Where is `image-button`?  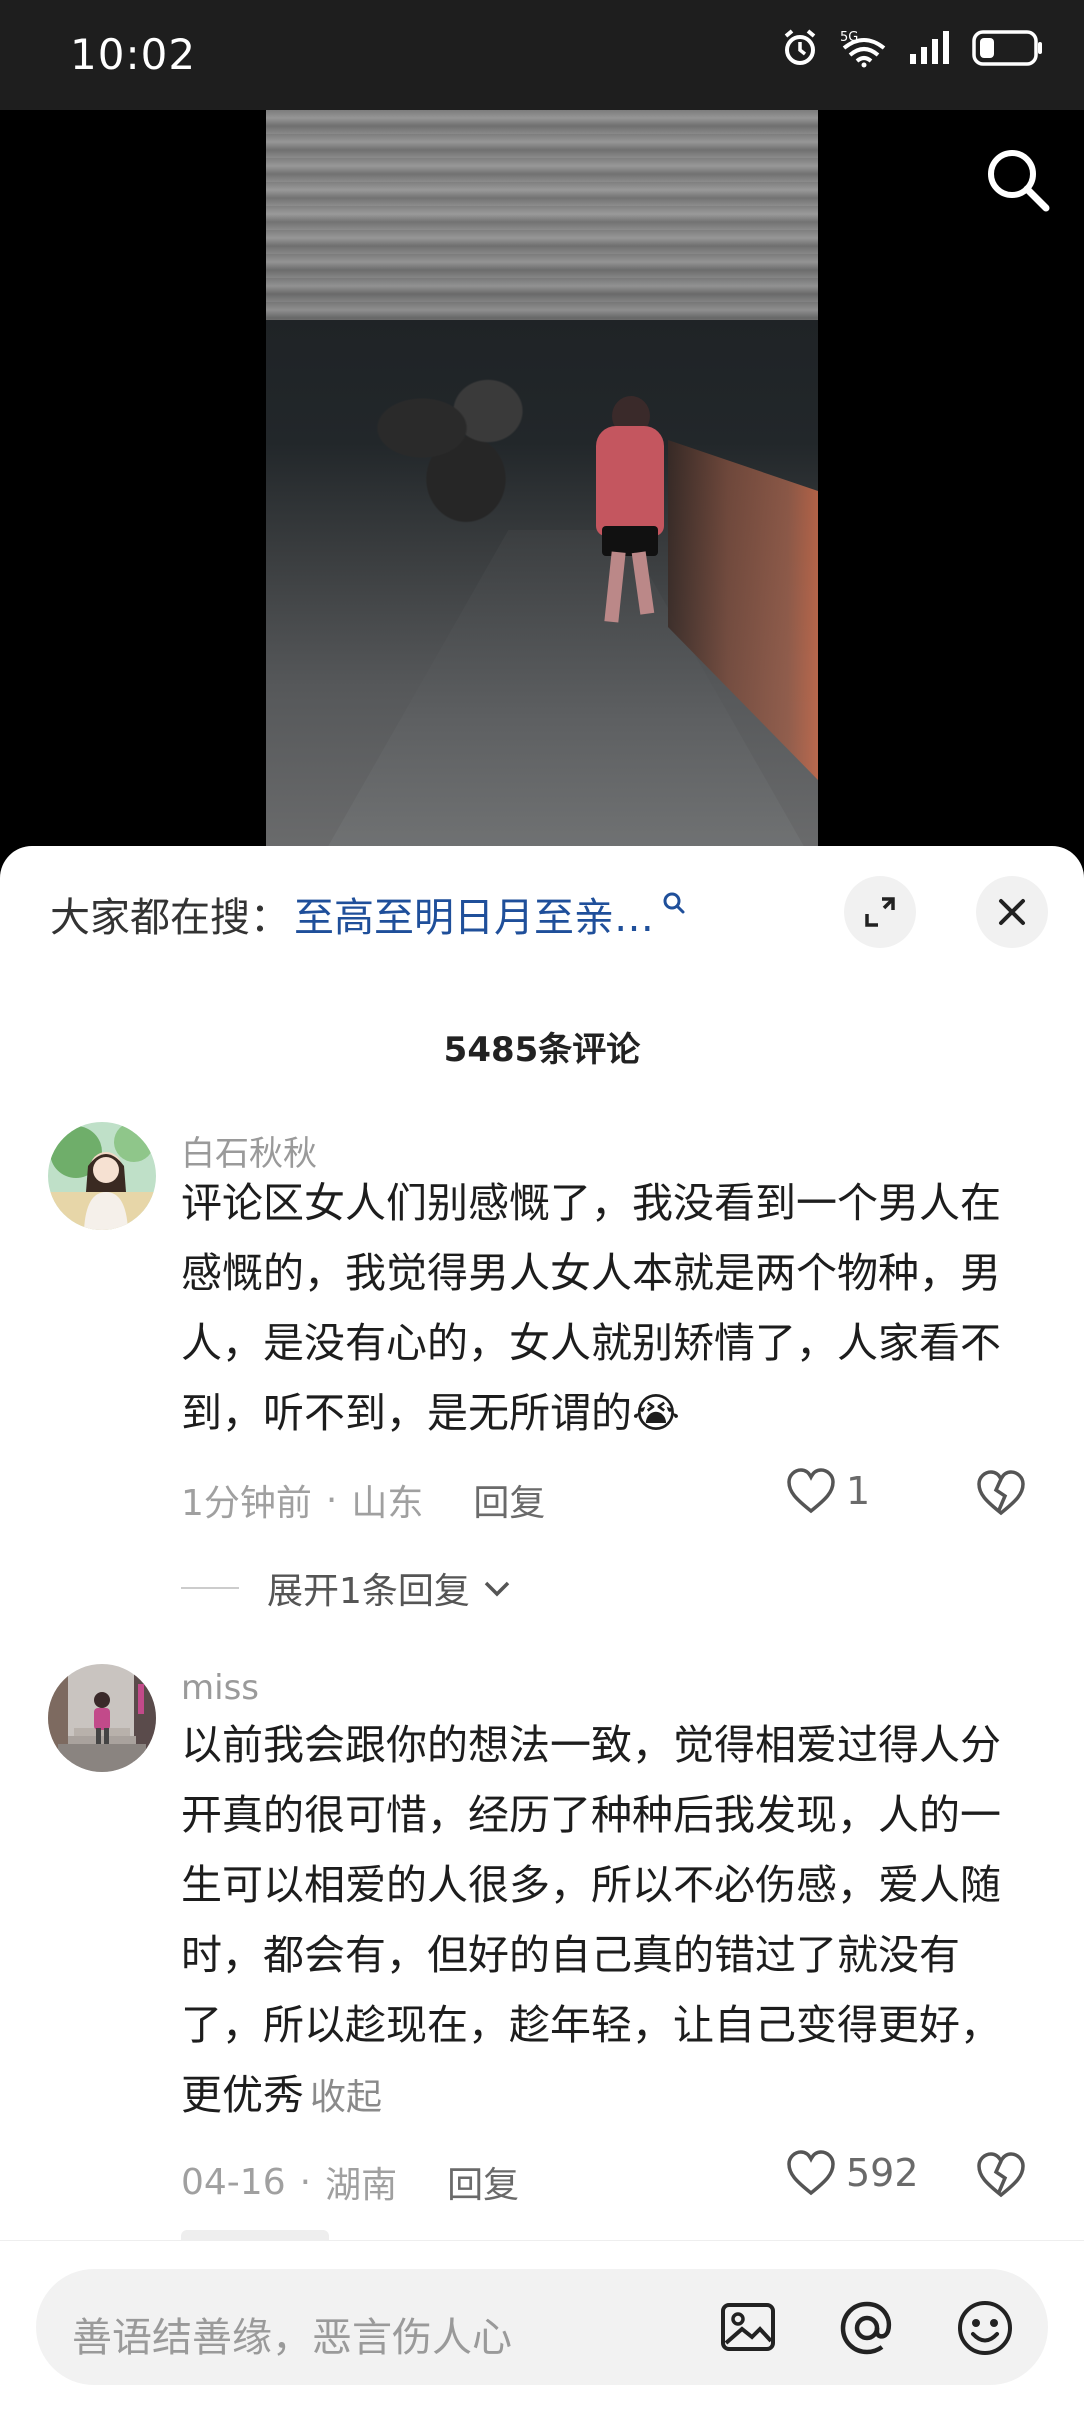 image-button is located at coordinates (748, 2329).